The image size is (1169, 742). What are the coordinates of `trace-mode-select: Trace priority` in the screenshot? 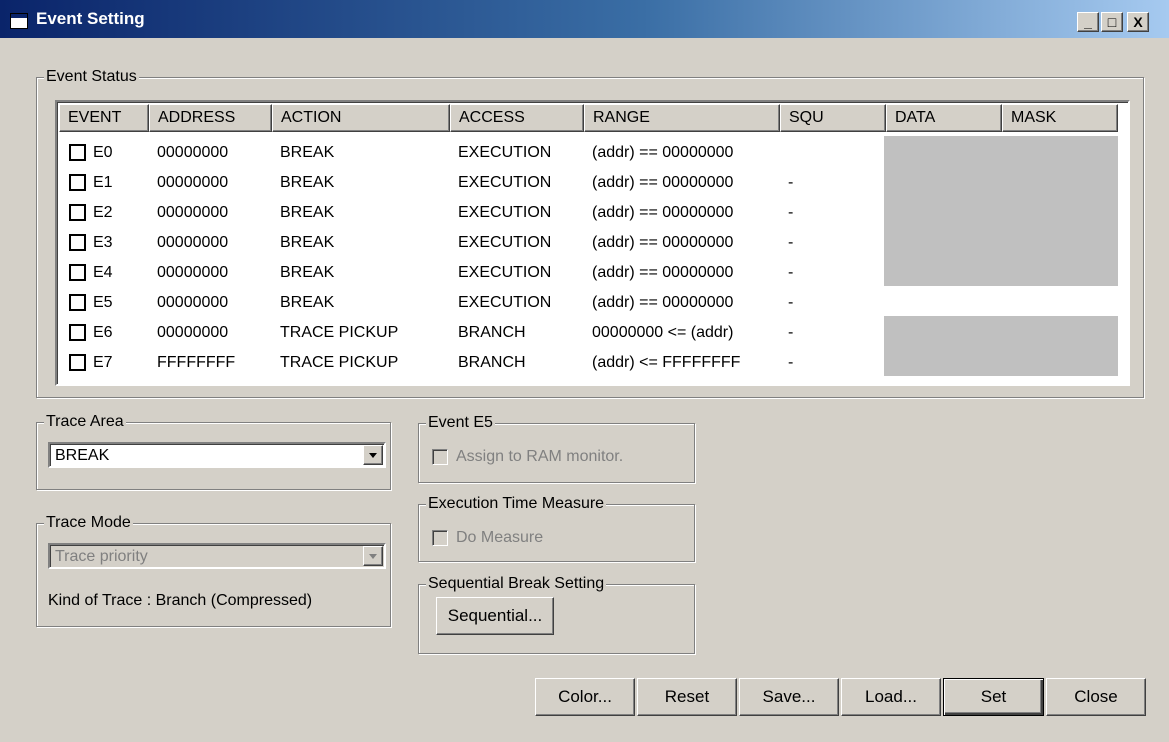 It's located at (217, 556).